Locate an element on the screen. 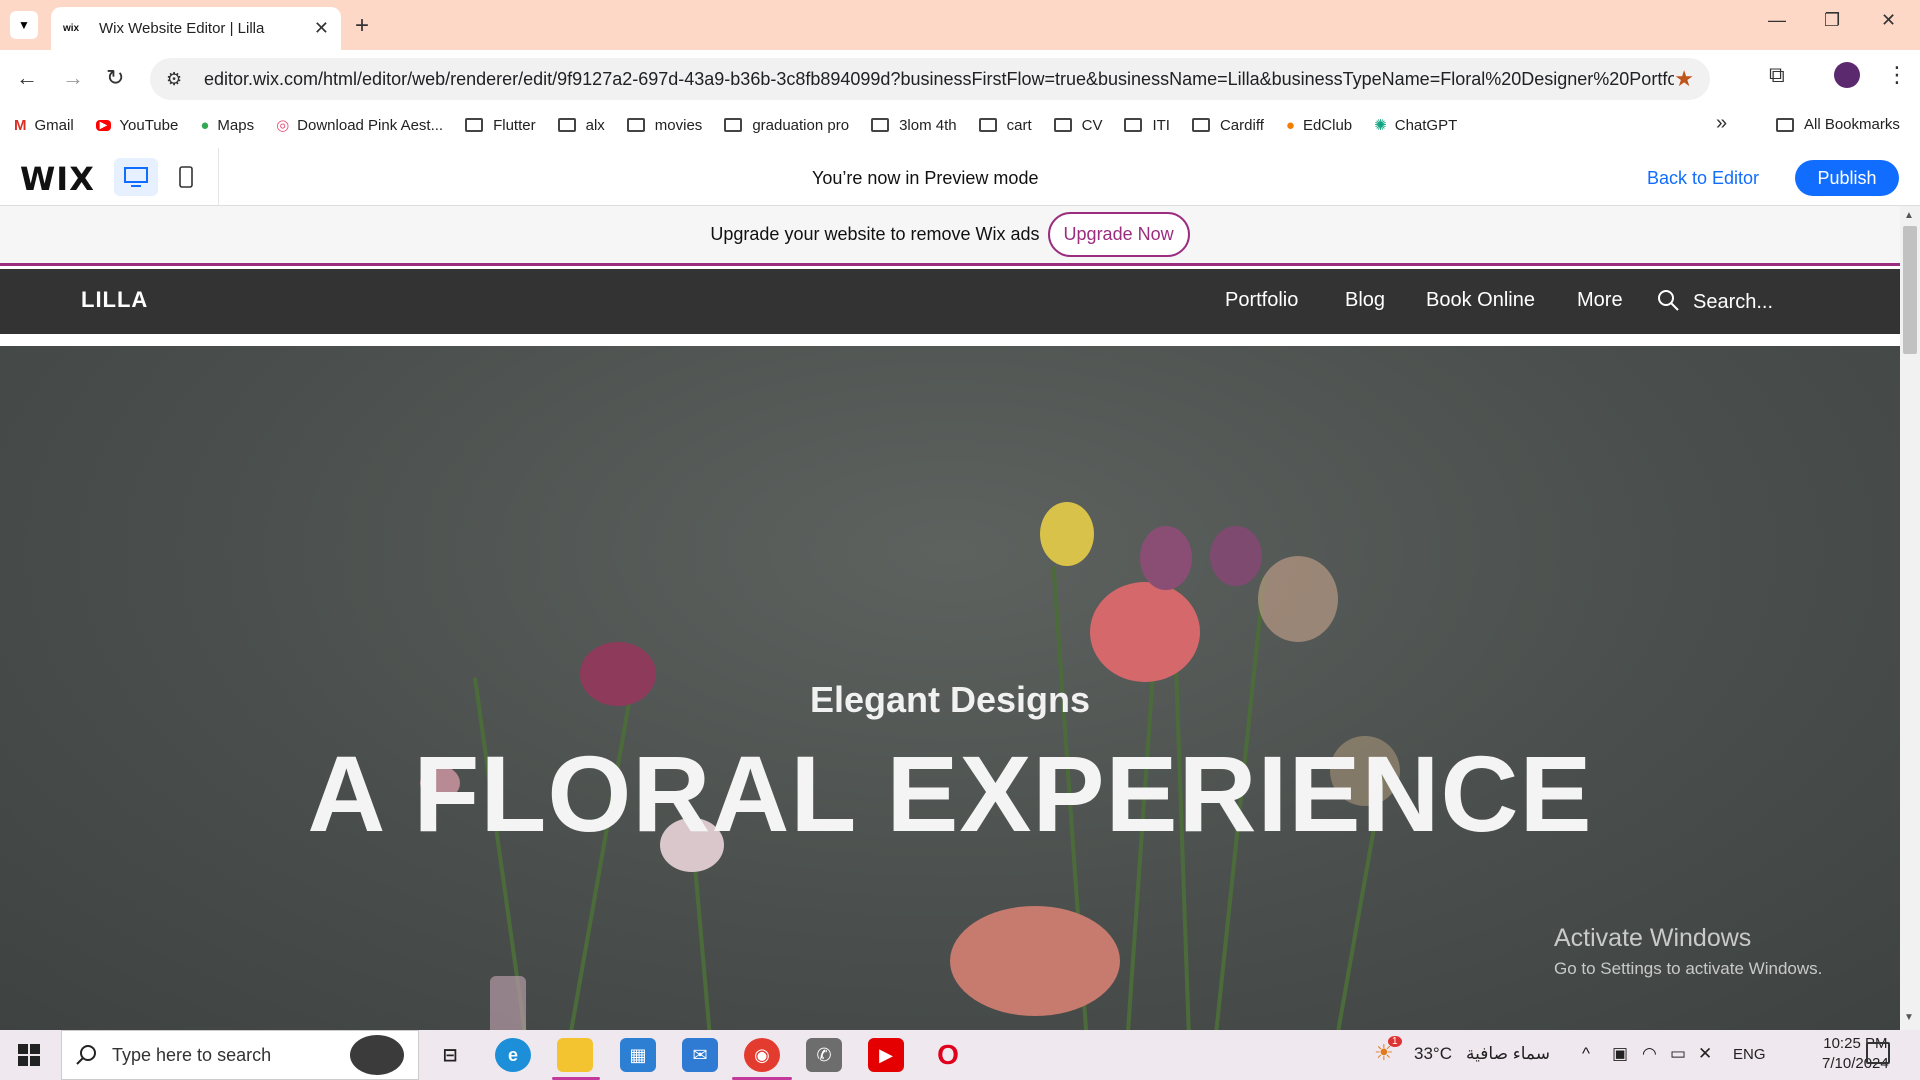  mobile-icon is located at coordinates (186, 177).